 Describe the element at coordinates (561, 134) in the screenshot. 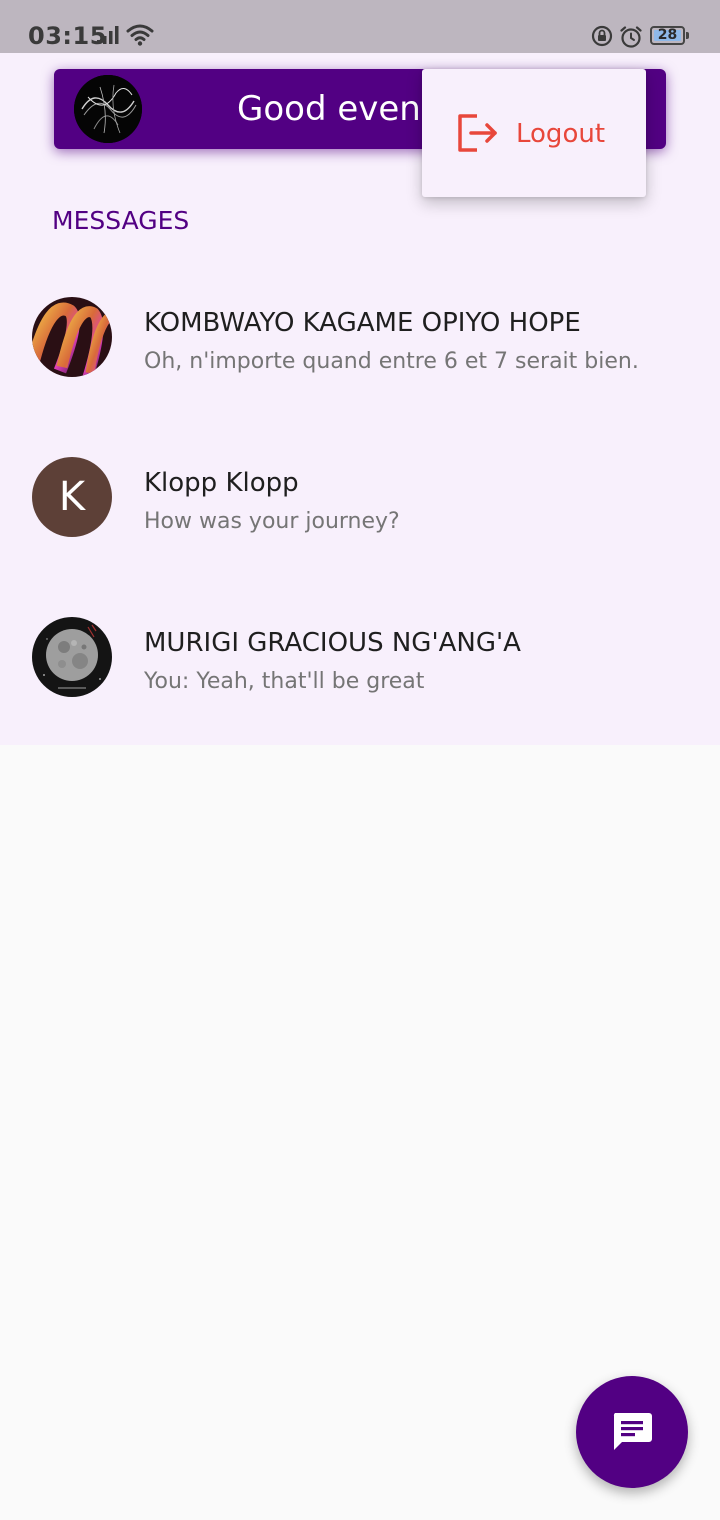

I see `logout-label: Logout` at that location.